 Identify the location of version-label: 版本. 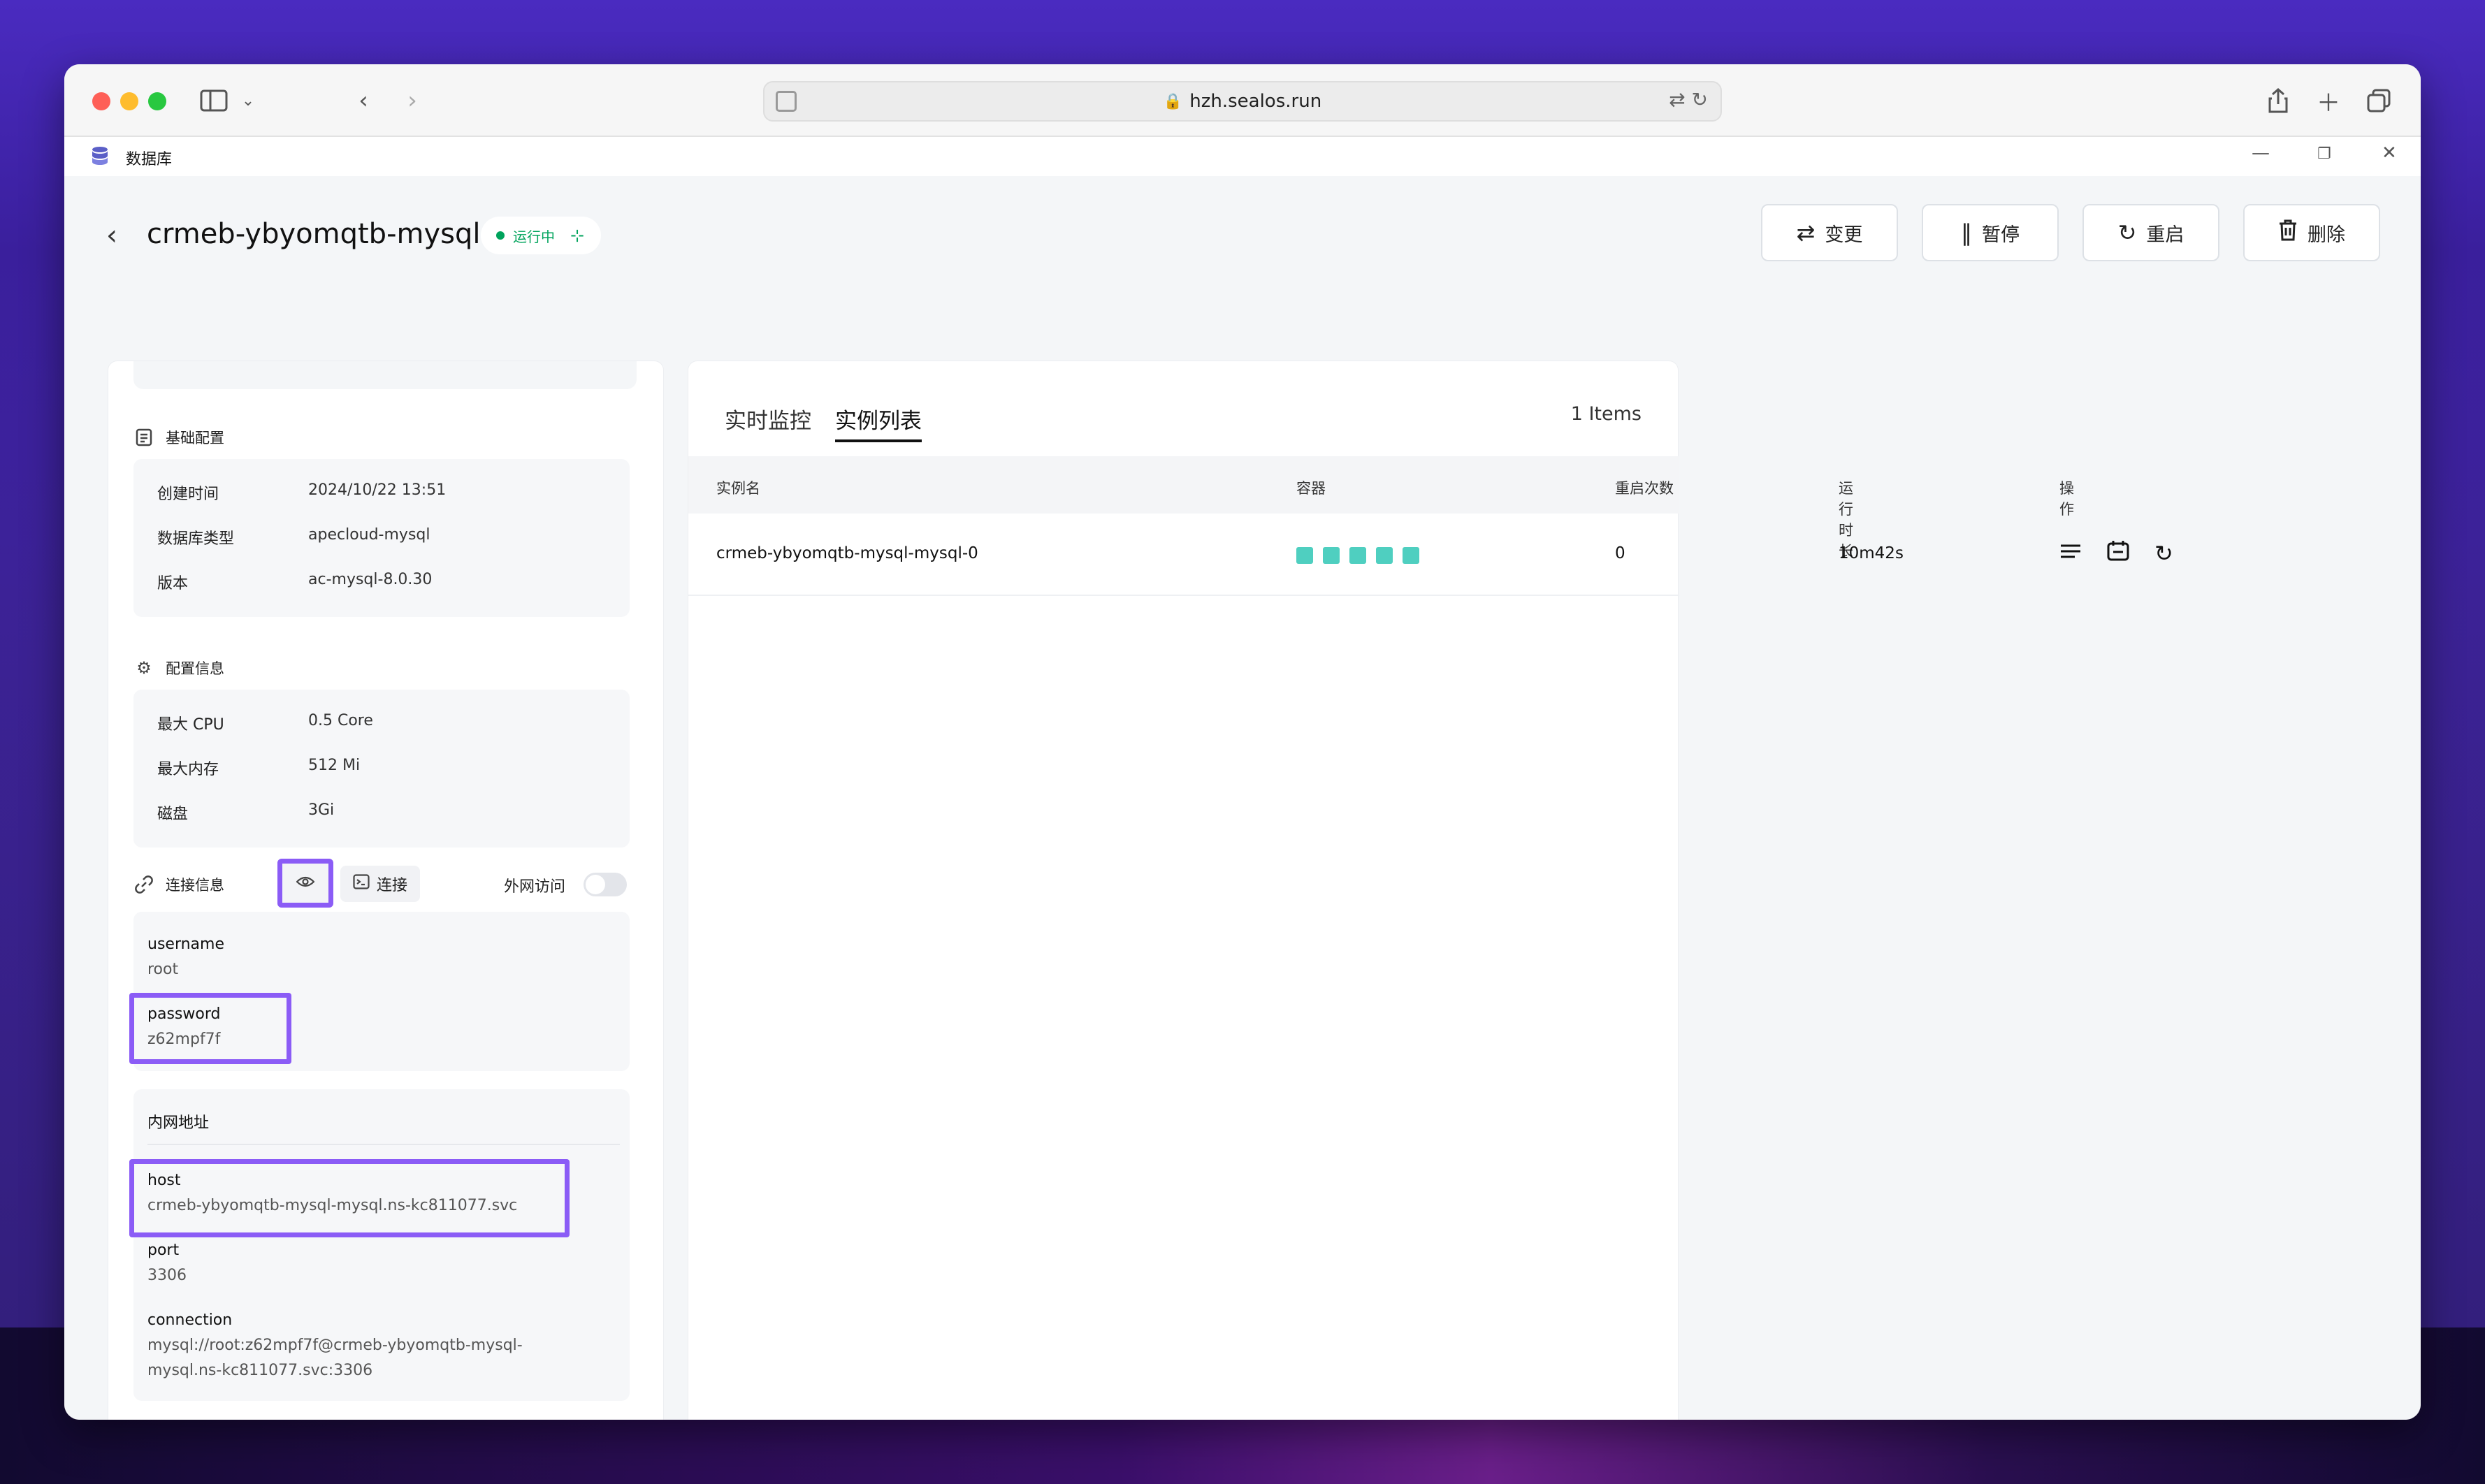
(173, 583).